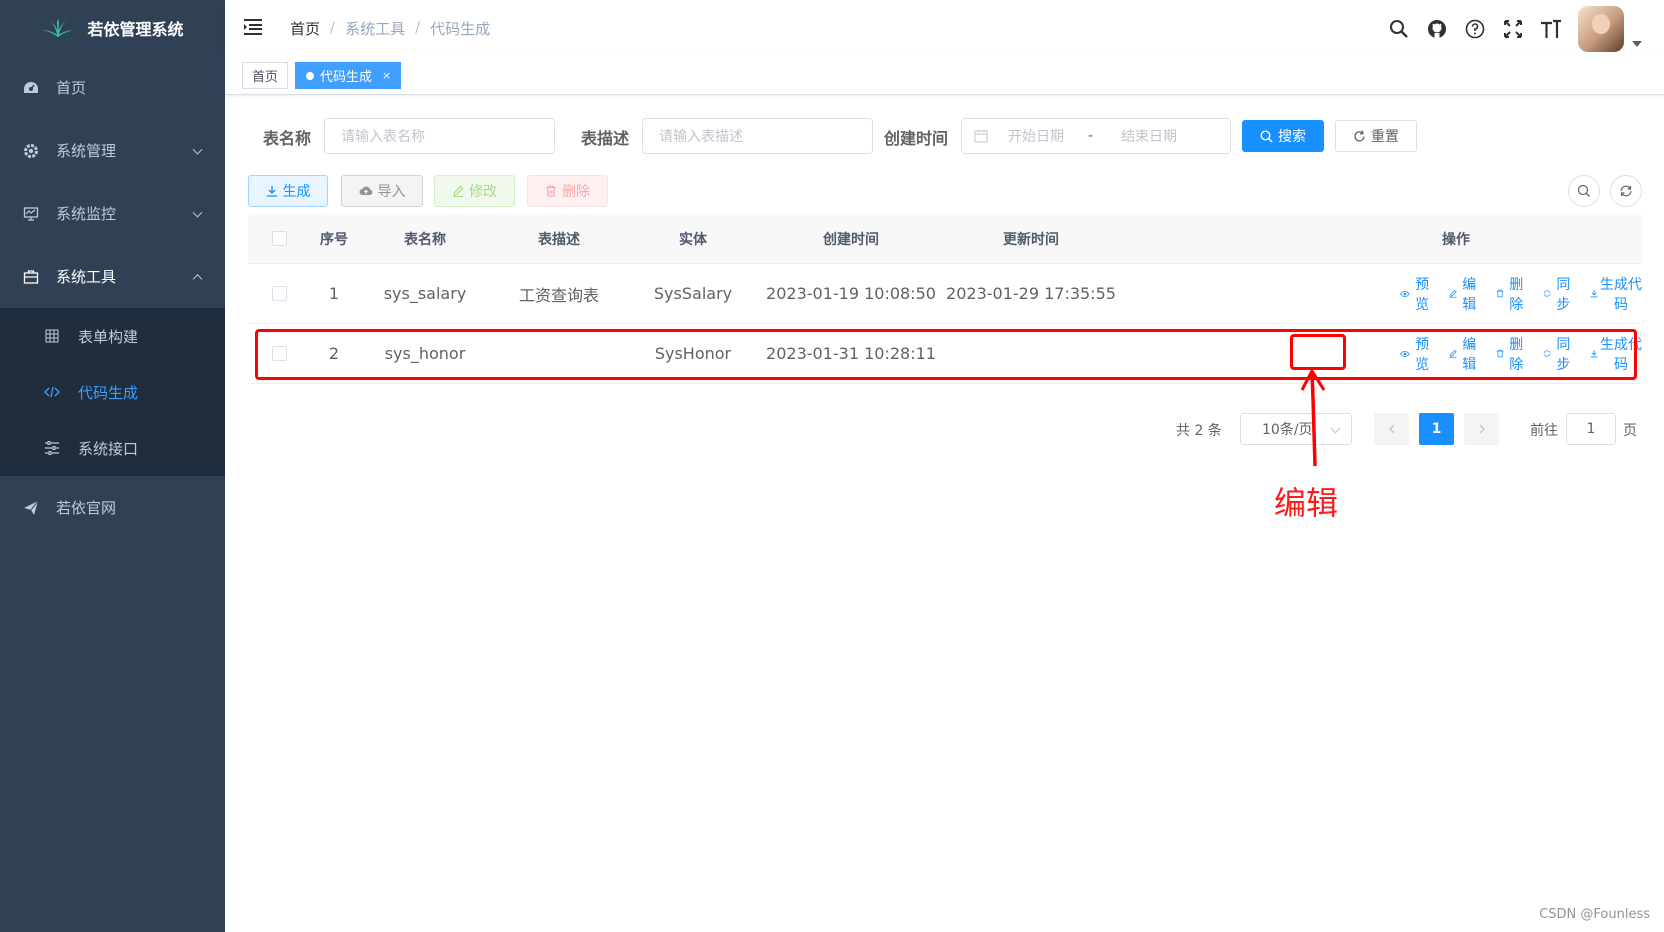 This screenshot has height=932, width=1664. Describe the element at coordinates (1031, 239) in the screenshot. I see `header-updated: 更新时间` at that location.